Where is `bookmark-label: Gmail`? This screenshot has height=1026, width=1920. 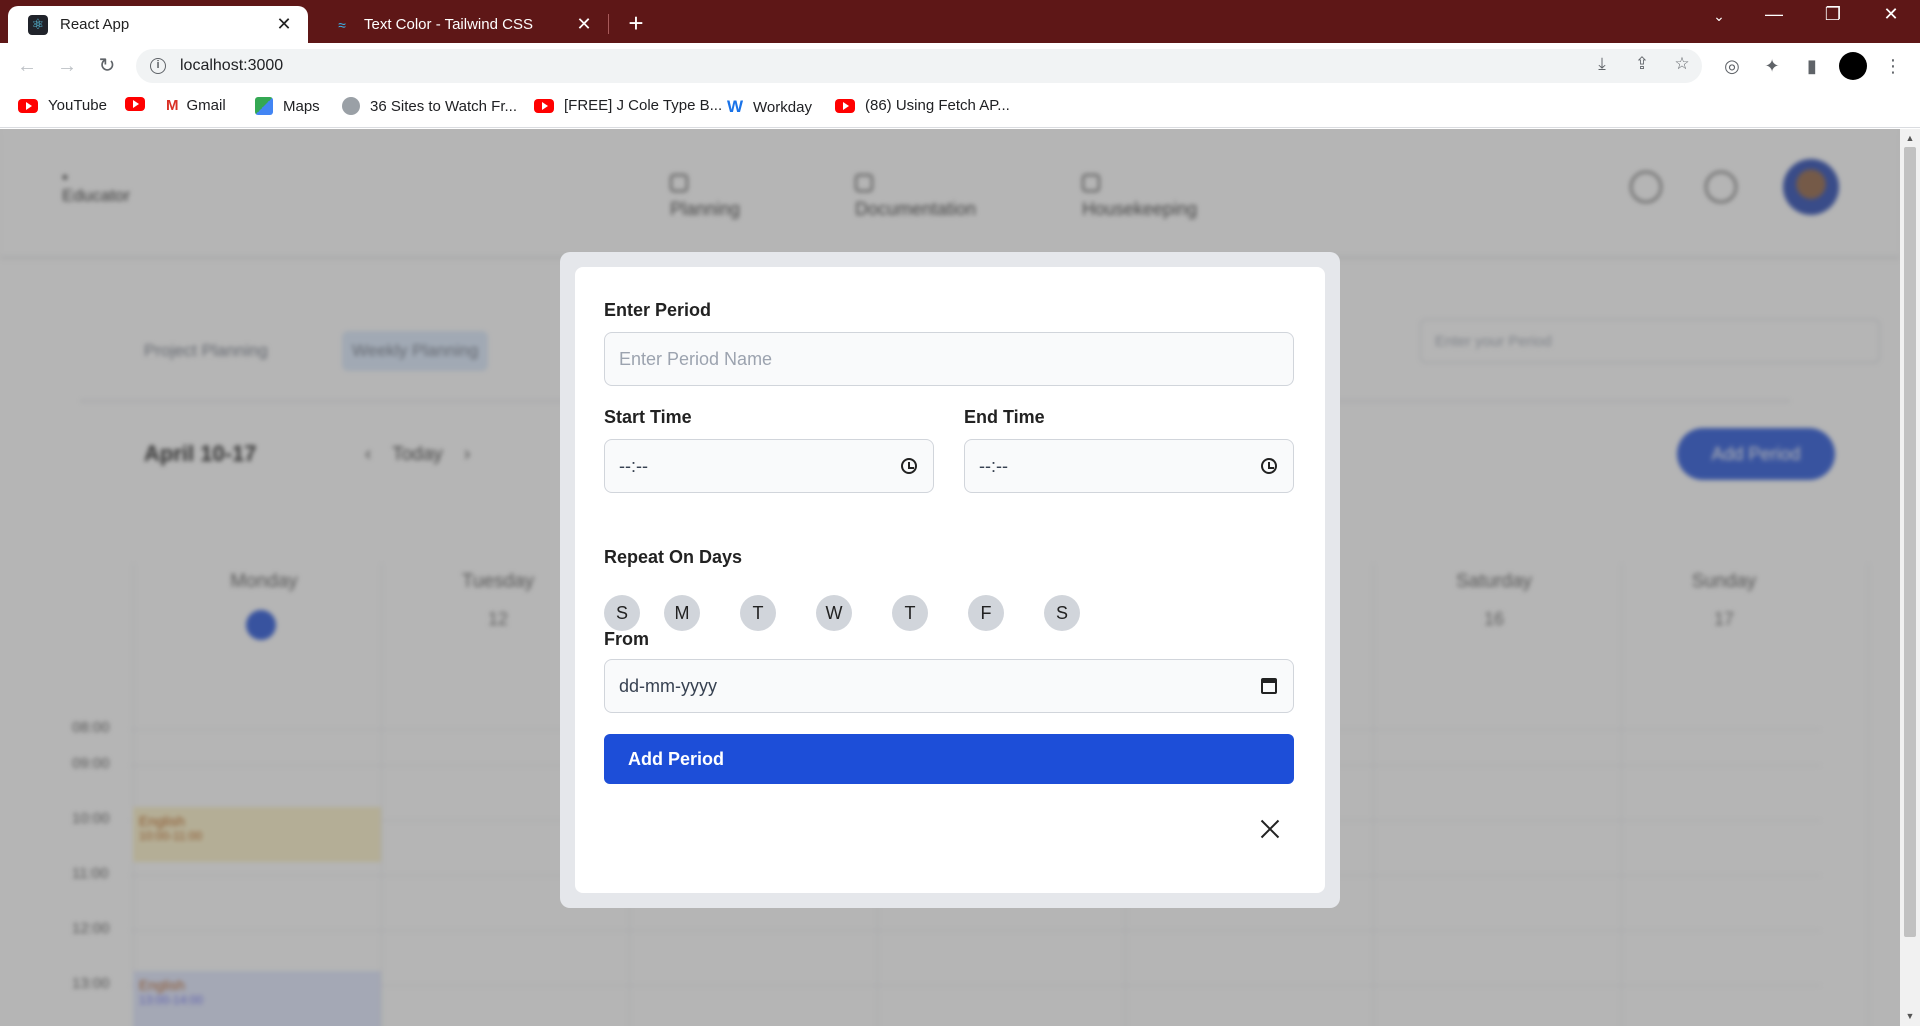
bookmark-label: Gmail is located at coordinates (206, 105).